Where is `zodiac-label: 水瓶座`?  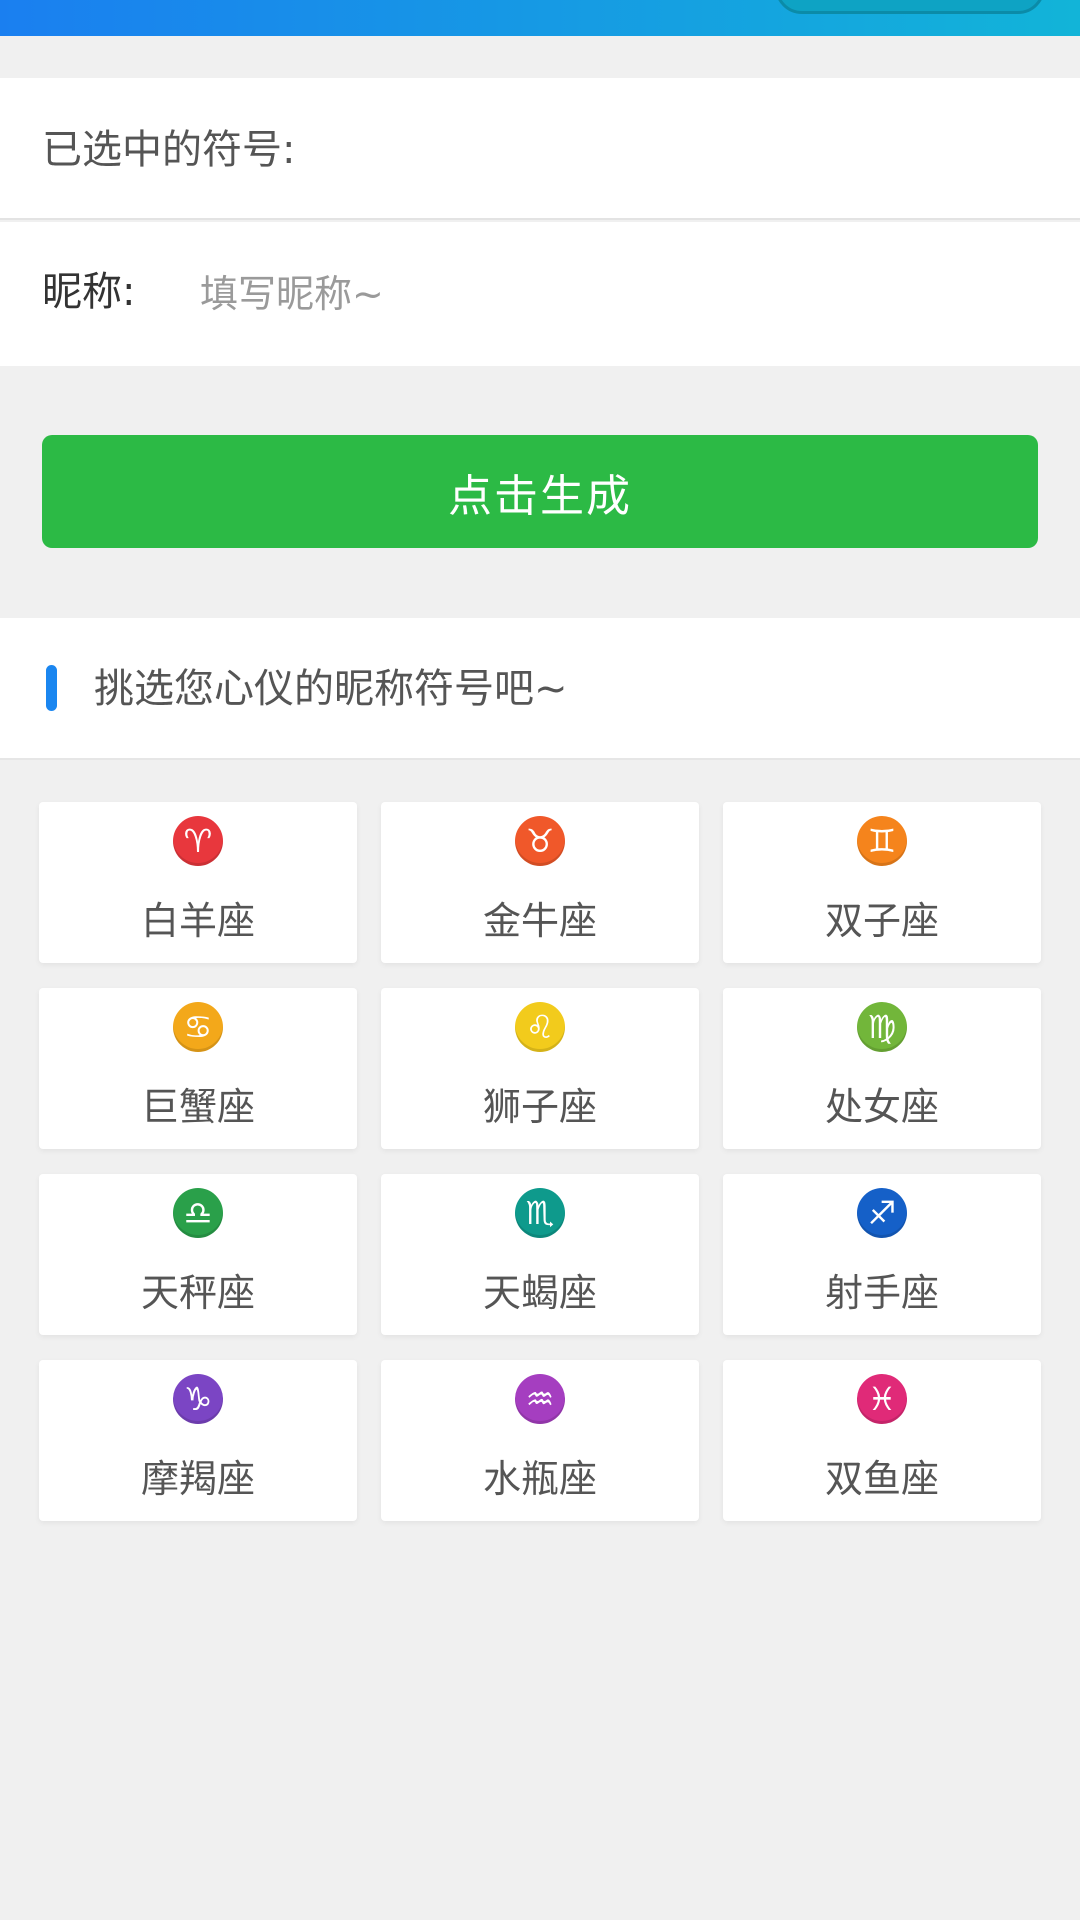 zodiac-label: 水瓶座 is located at coordinates (539, 1479).